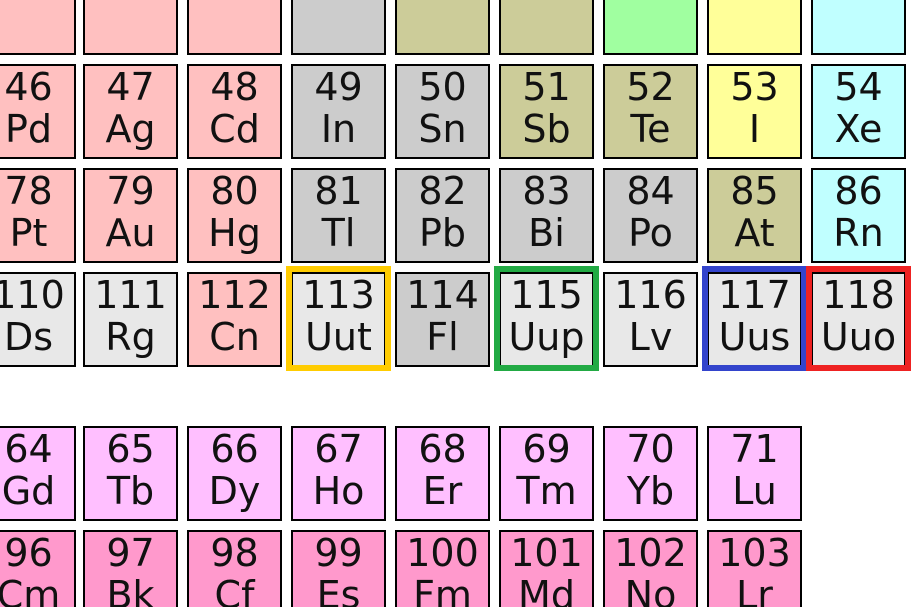 The width and height of the screenshot is (913, 607). I want to click on element-tile-as: As, so click(546, 27).